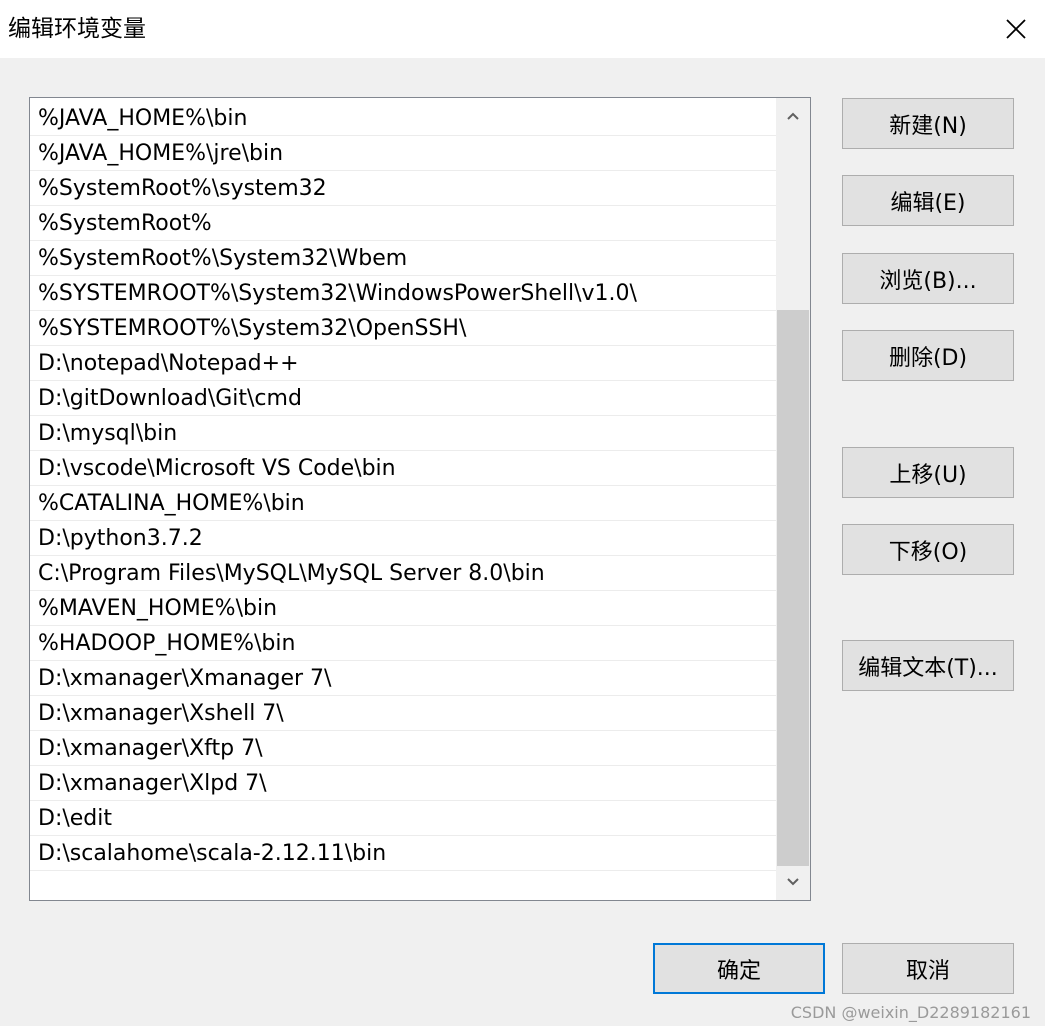  Describe the element at coordinates (403, 853) in the screenshot. I see `path-list-item: D:\scalahome\scala-2.12.11\bin` at that location.